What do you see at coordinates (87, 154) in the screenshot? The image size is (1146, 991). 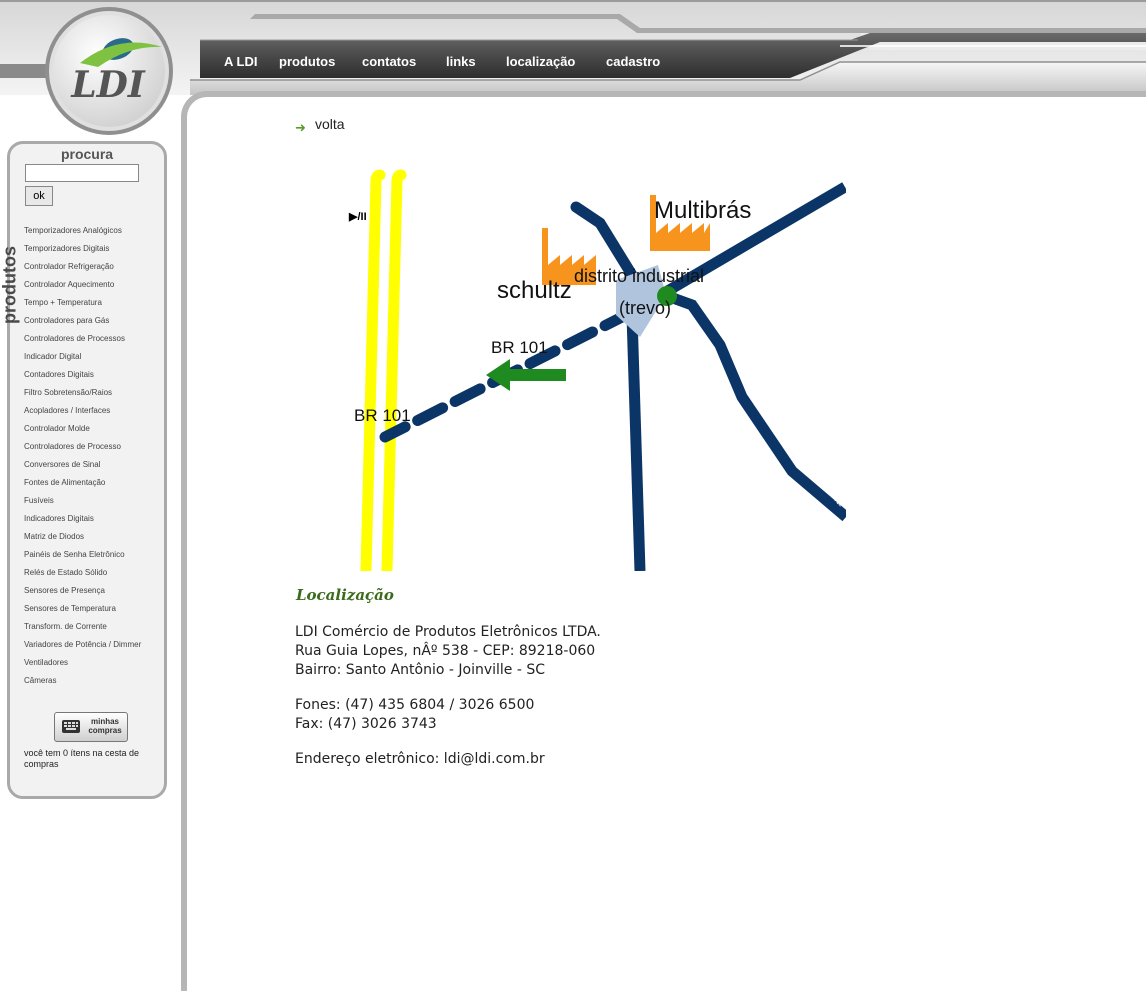 I see `search-title: procura` at bounding box center [87, 154].